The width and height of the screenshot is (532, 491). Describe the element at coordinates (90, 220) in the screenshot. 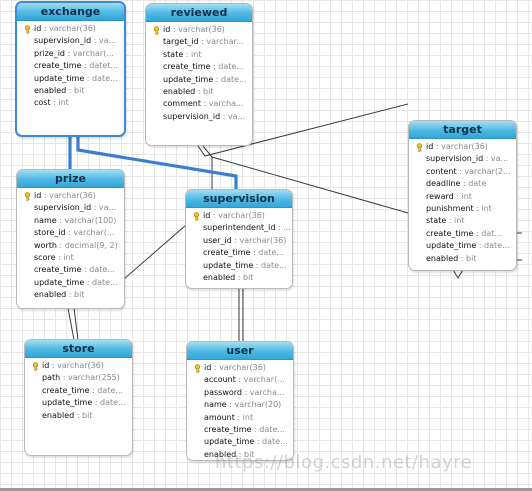

I see `column-type: varchar(100)` at that location.